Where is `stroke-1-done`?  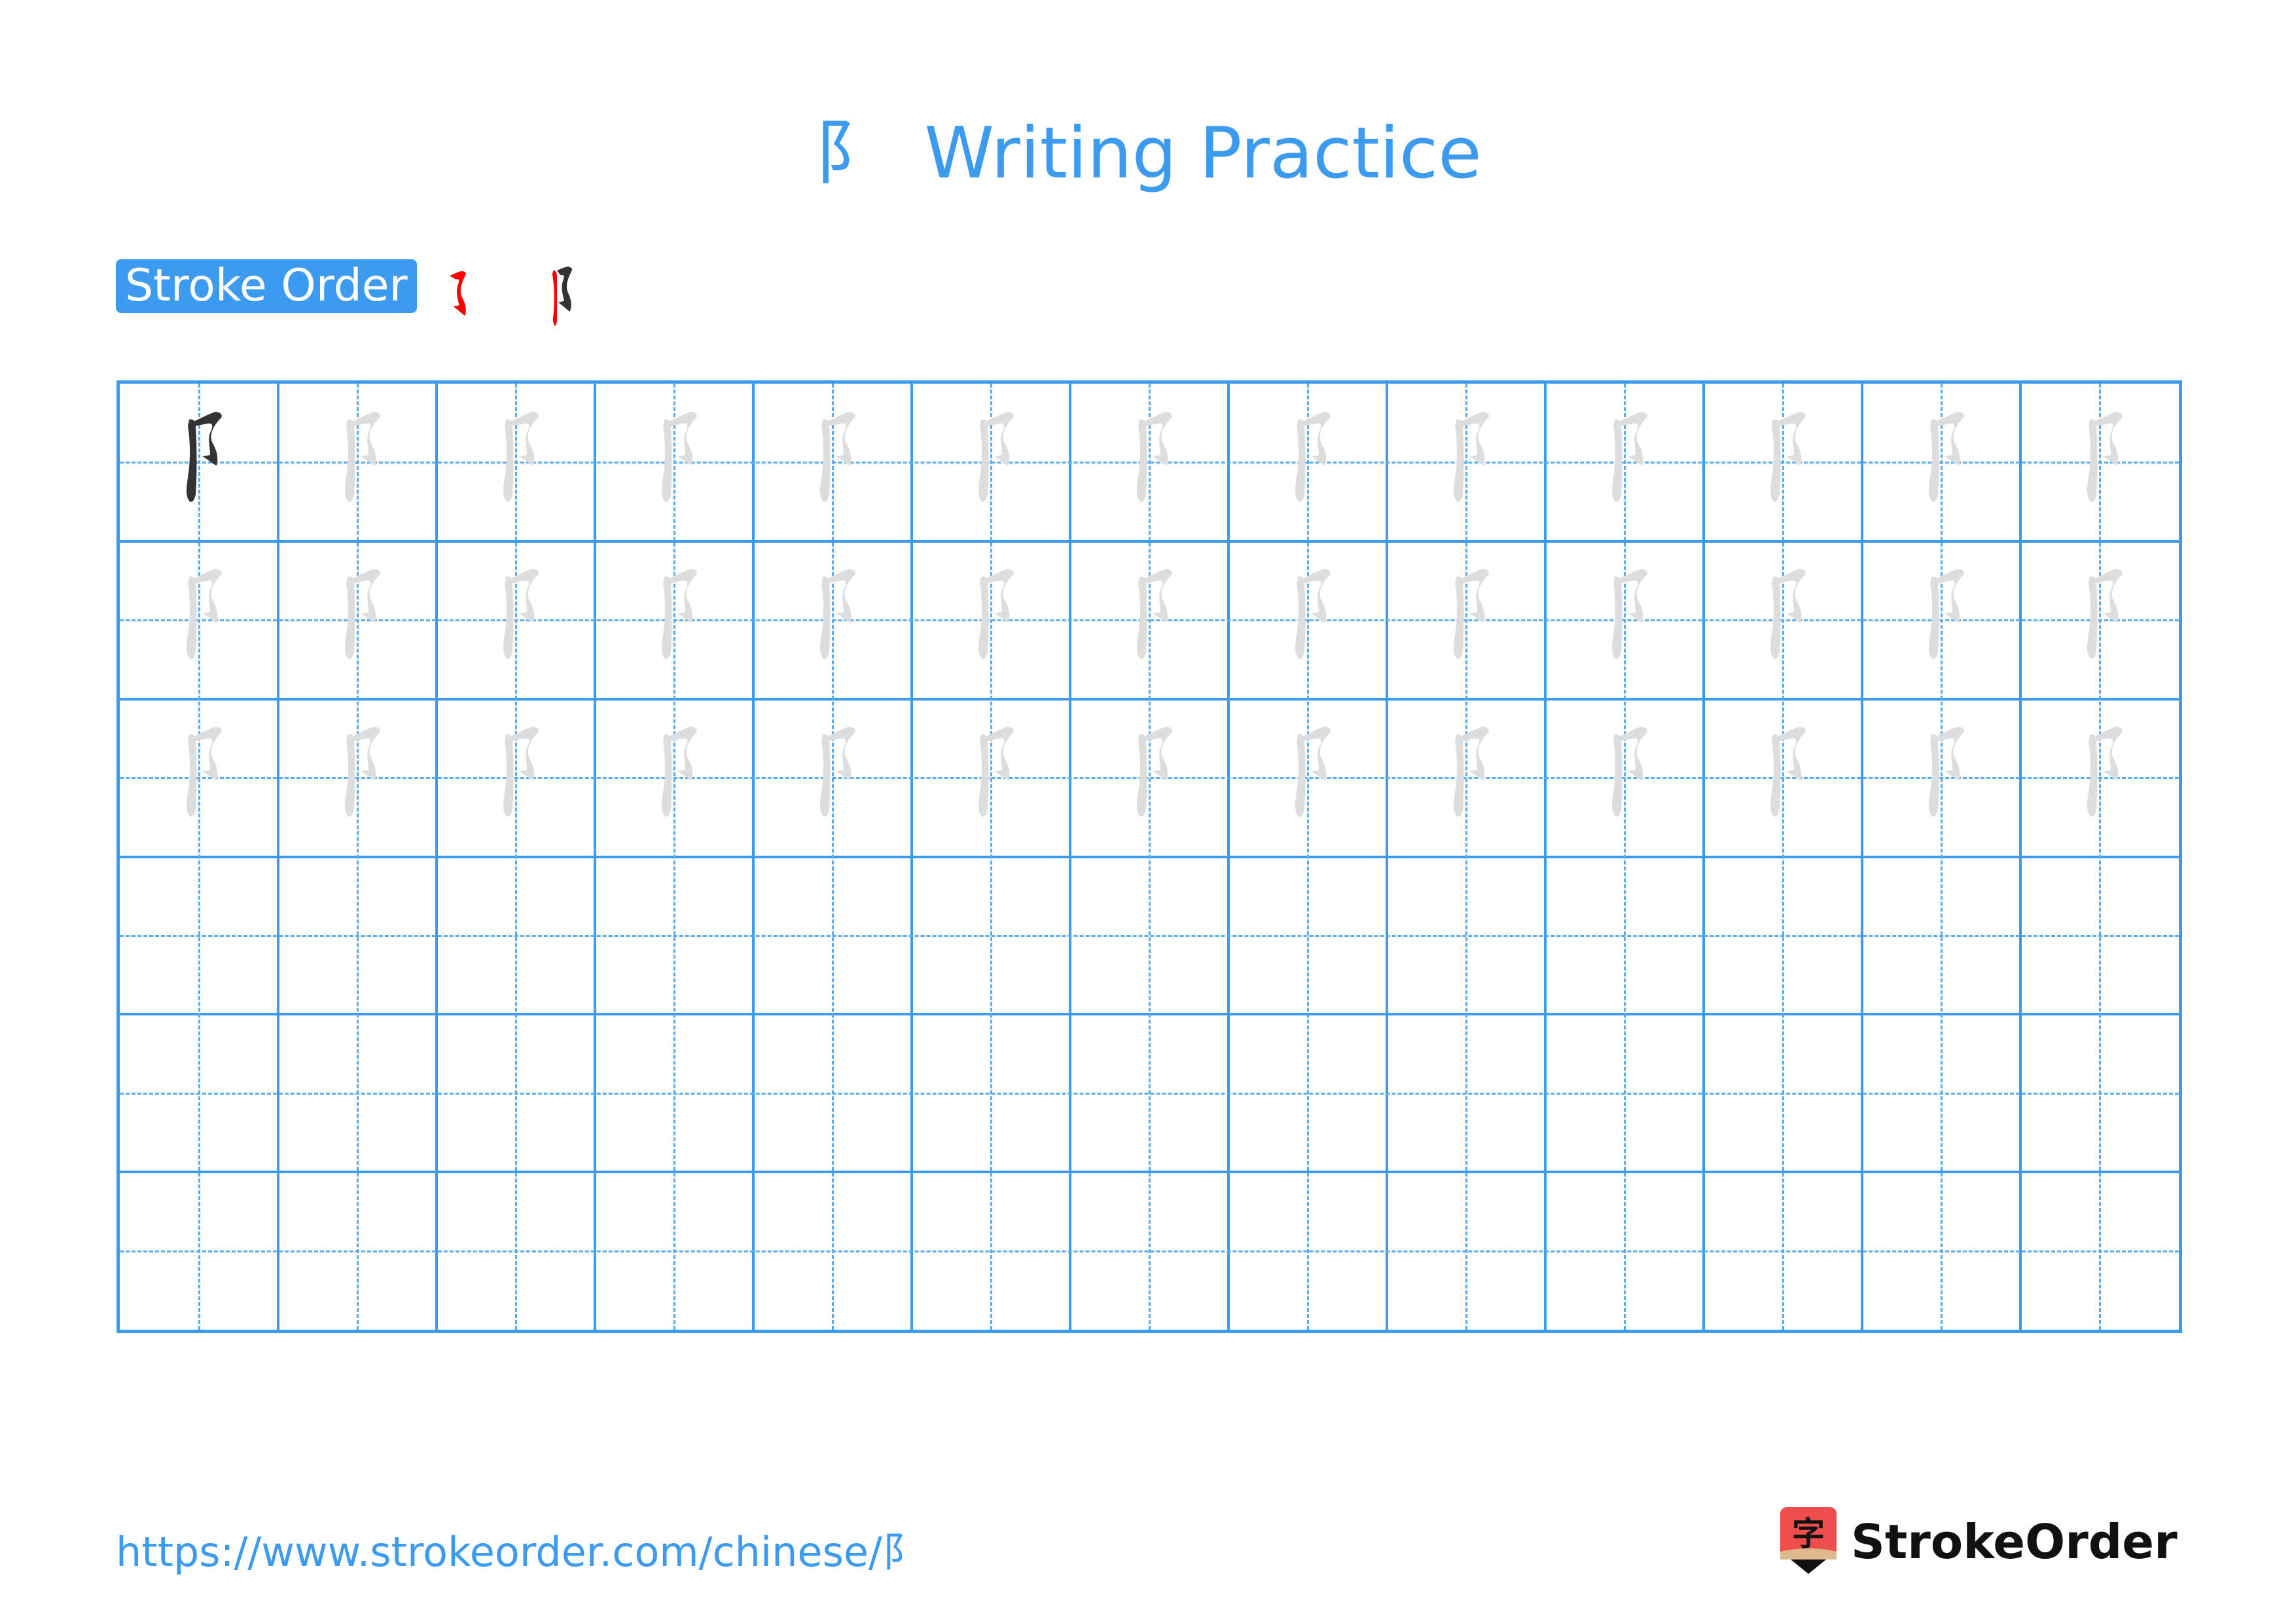
stroke-1-done is located at coordinates (565, 289).